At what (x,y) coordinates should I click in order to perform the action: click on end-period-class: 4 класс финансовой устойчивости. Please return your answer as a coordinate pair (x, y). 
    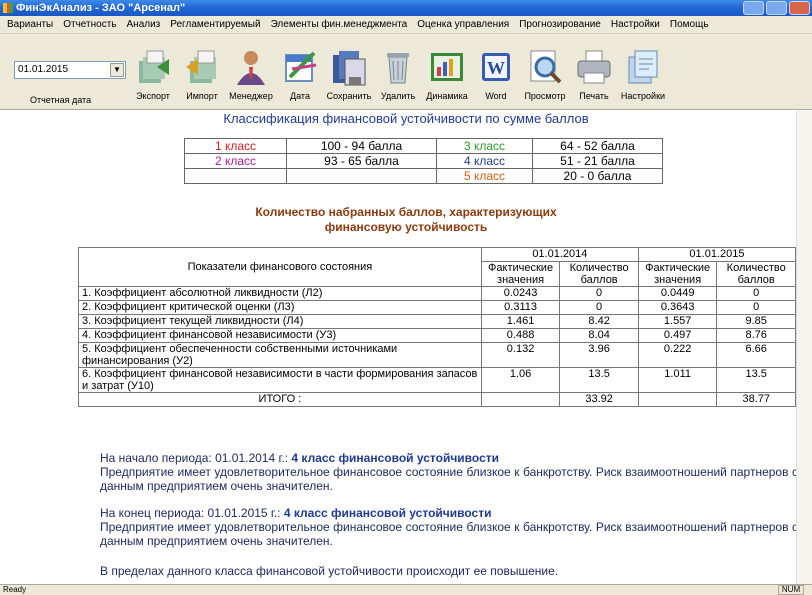
    Looking at the image, I should click on (387, 513).